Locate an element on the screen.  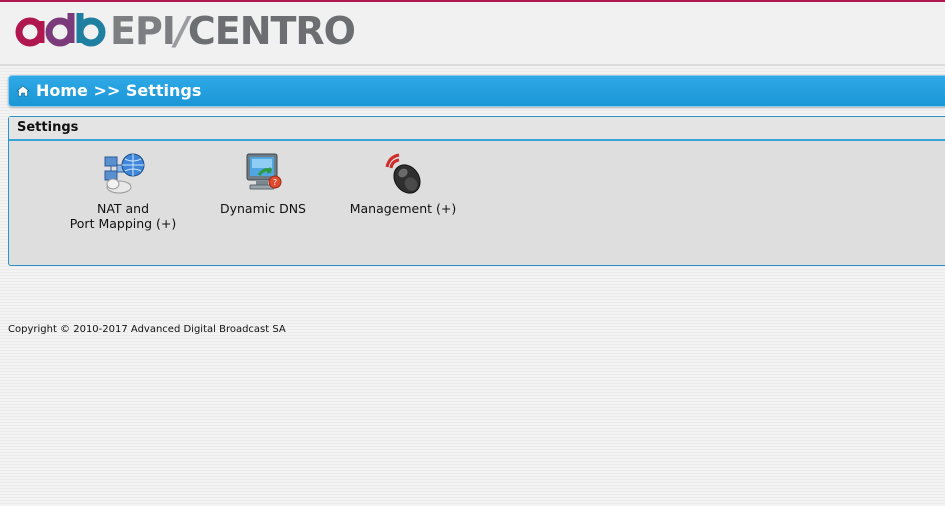
tile-label-management: Management (+) is located at coordinates (403, 208).